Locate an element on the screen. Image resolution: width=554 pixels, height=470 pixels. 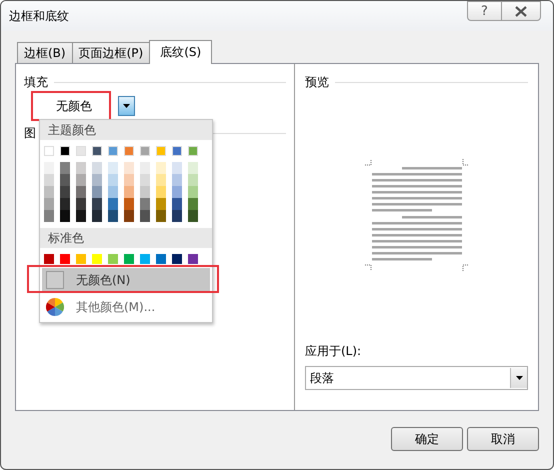
menu-header: 标准色 is located at coordinates (126, 238).